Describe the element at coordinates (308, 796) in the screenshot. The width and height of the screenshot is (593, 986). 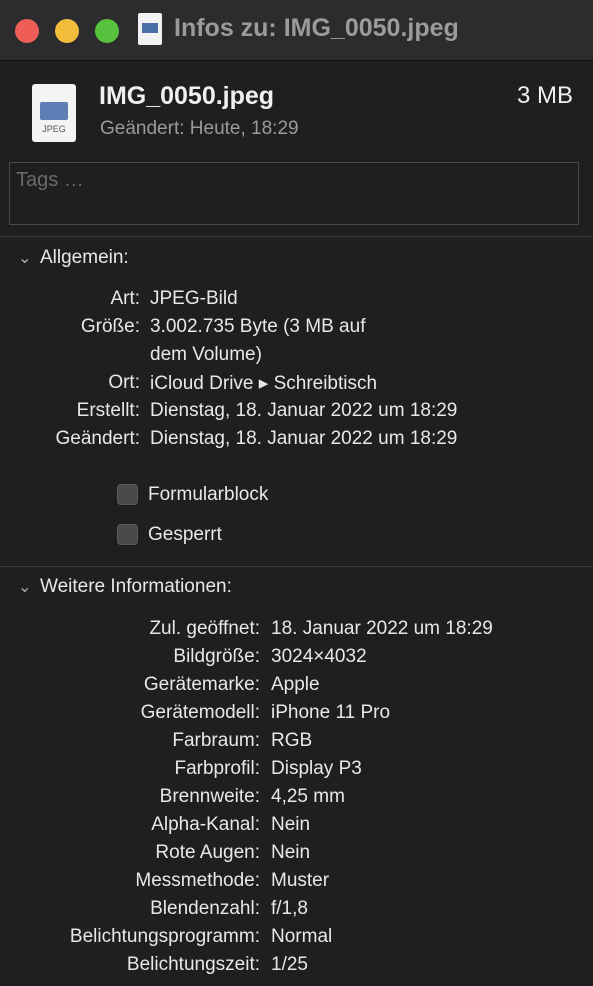
I see `info-value: 4,25 mm` at that location.